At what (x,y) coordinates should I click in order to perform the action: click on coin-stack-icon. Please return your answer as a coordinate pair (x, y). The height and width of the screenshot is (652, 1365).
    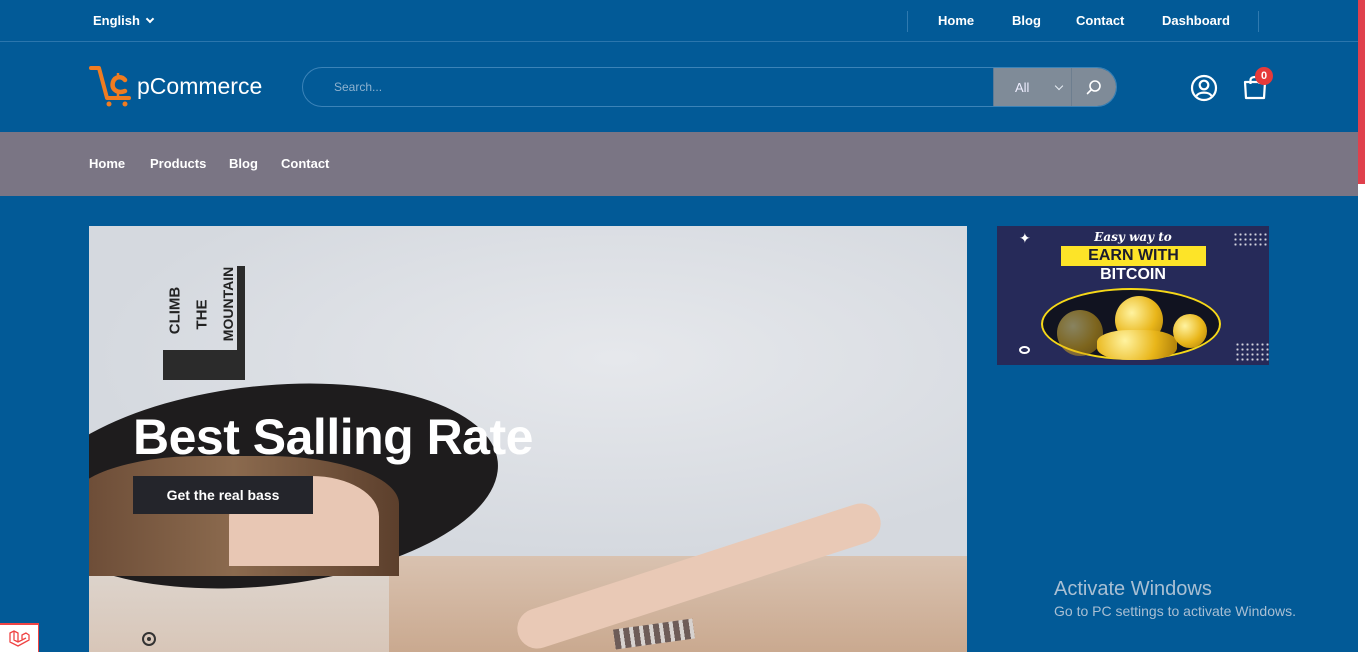
    Looking at the image, I should click on (1137, 345).